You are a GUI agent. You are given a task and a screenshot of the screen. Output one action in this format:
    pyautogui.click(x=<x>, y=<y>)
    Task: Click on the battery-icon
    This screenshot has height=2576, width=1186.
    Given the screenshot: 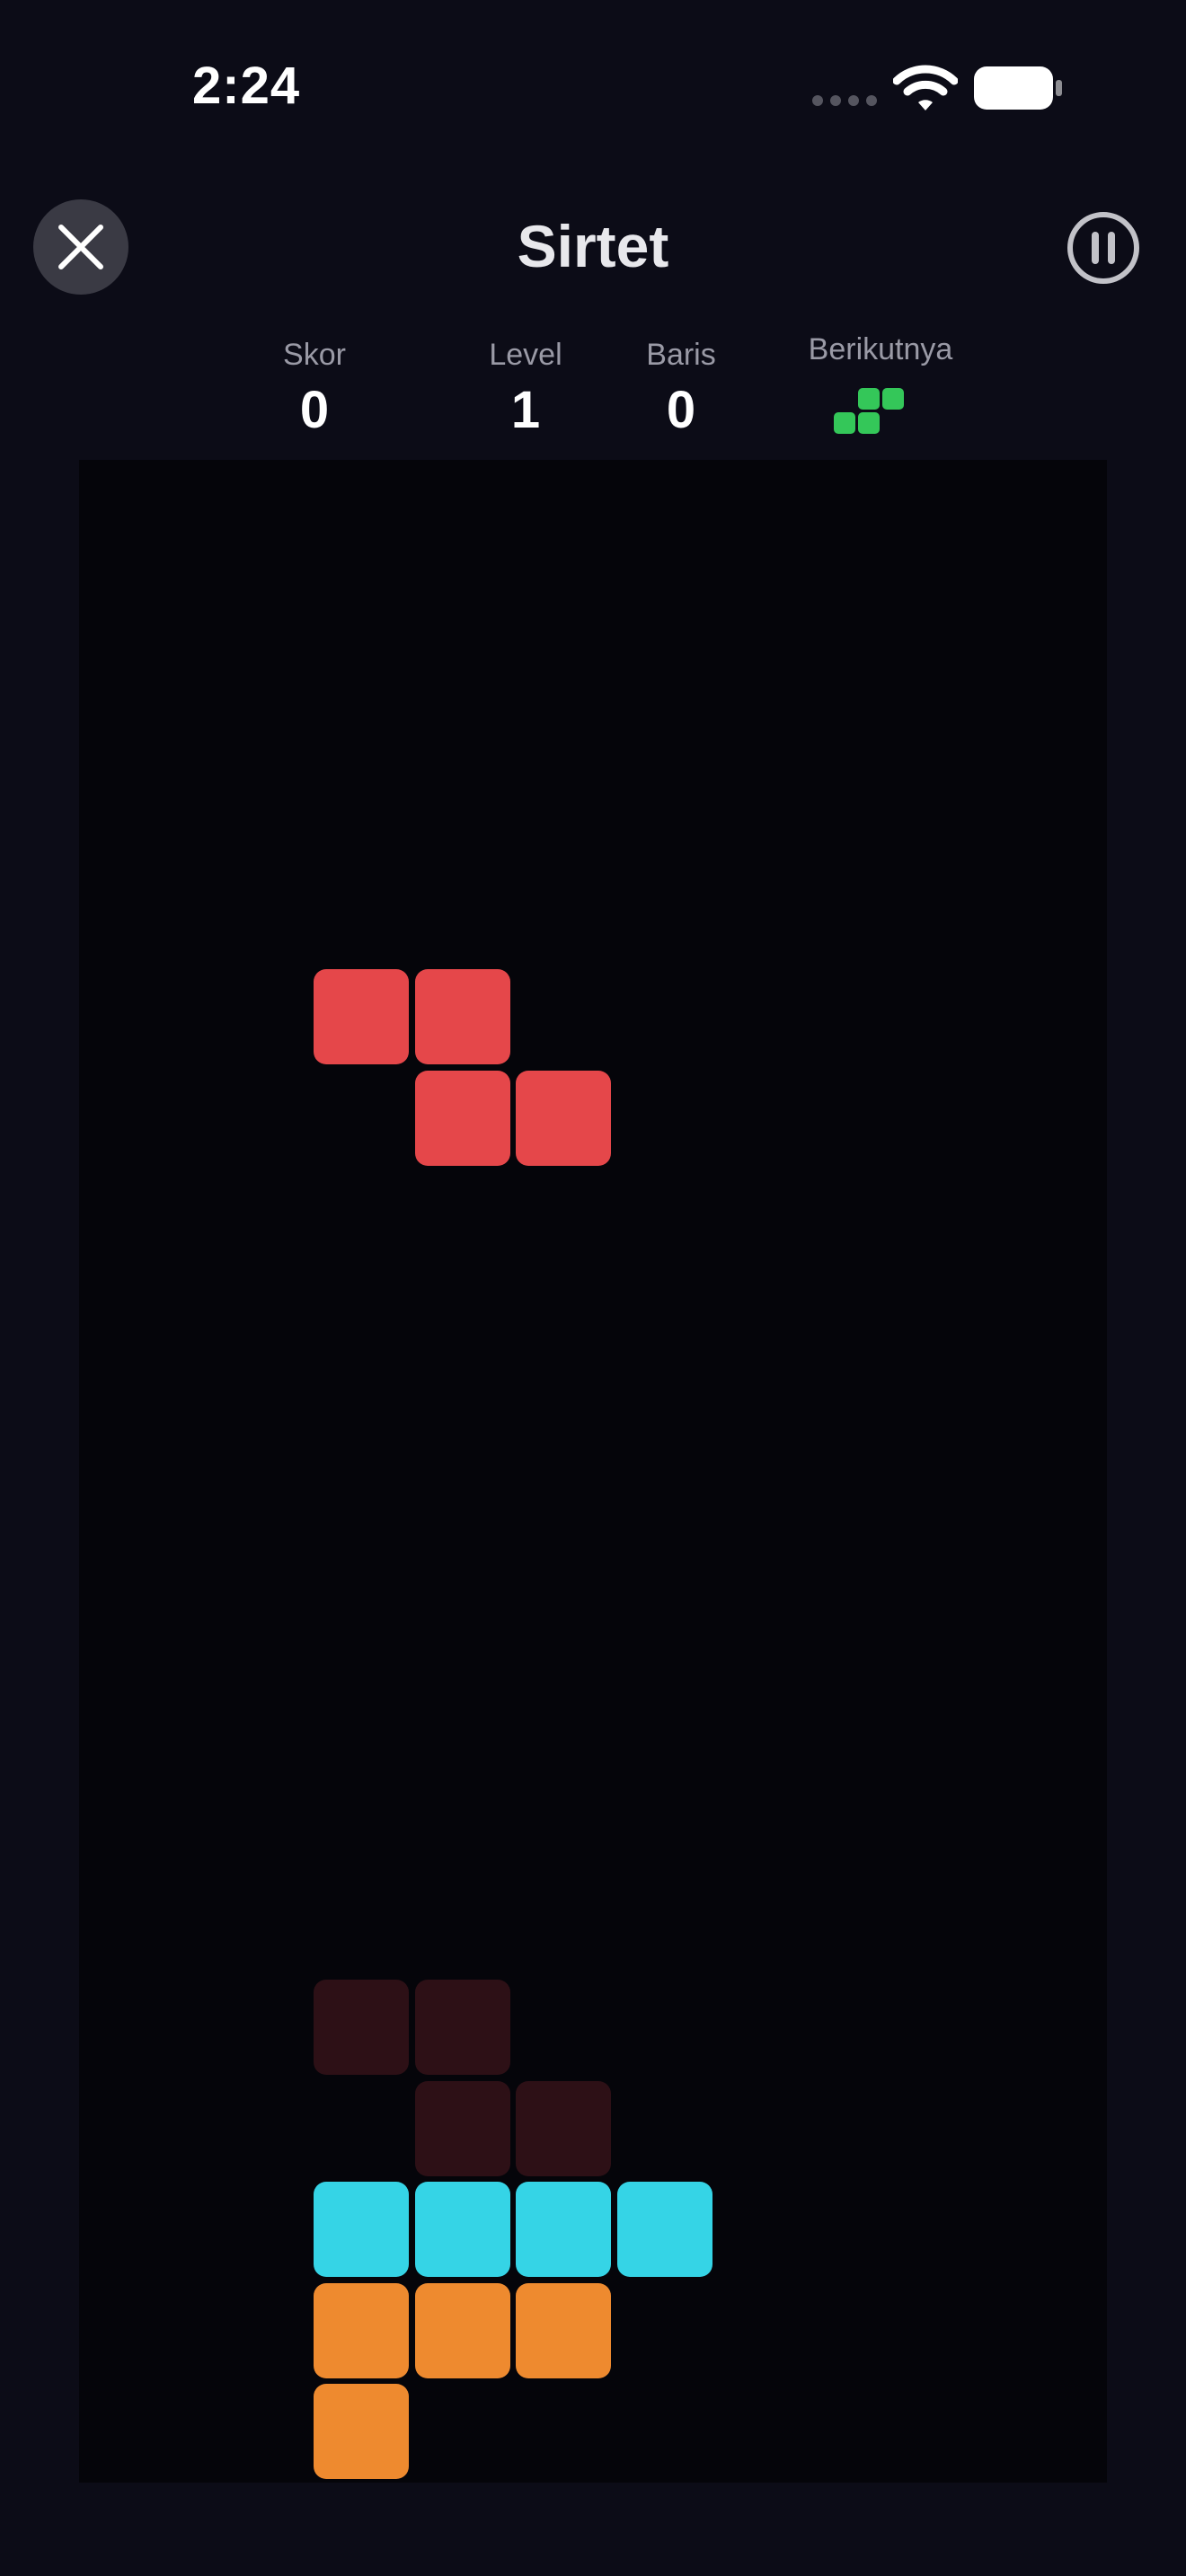 What is the action you would take?
    pyautogui.click(x=1018, y=88)
    